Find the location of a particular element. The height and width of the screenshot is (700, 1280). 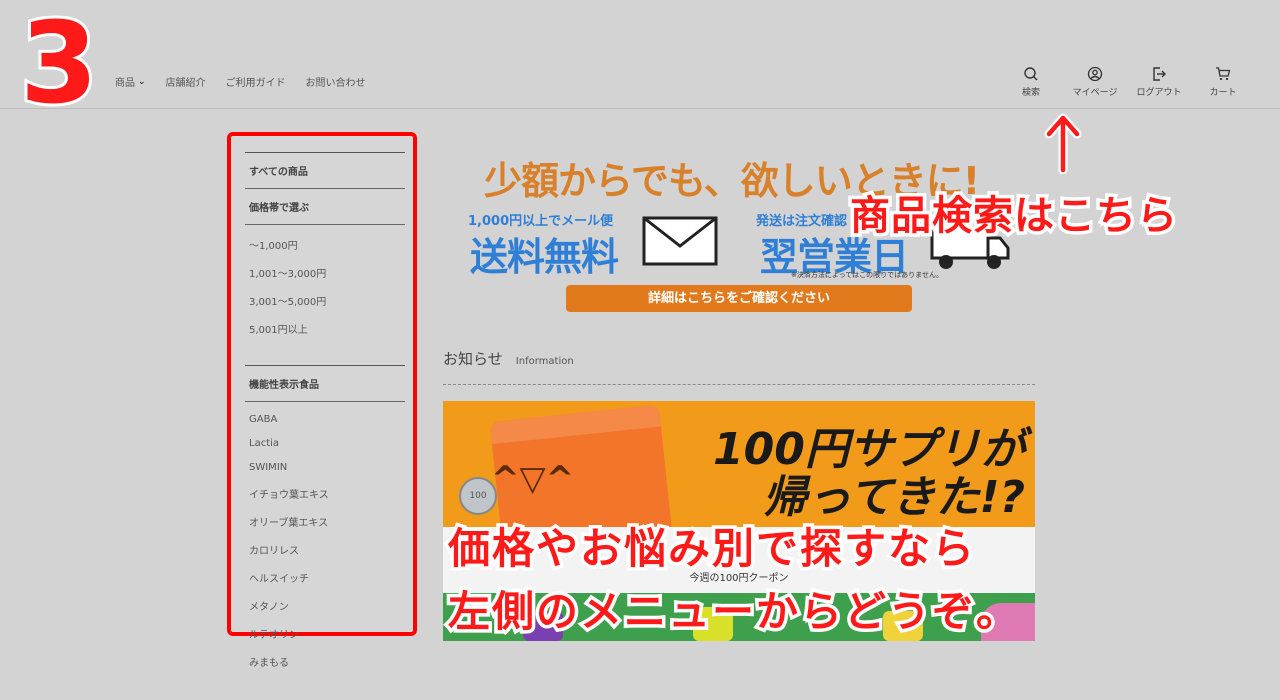

envelope-icon is located at coordinates (680, 241).